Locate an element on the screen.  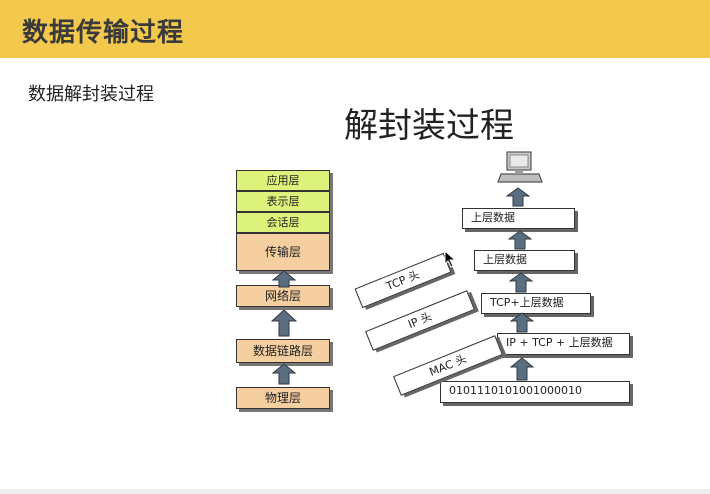
footer-bar is located at coordinates (355, 491).